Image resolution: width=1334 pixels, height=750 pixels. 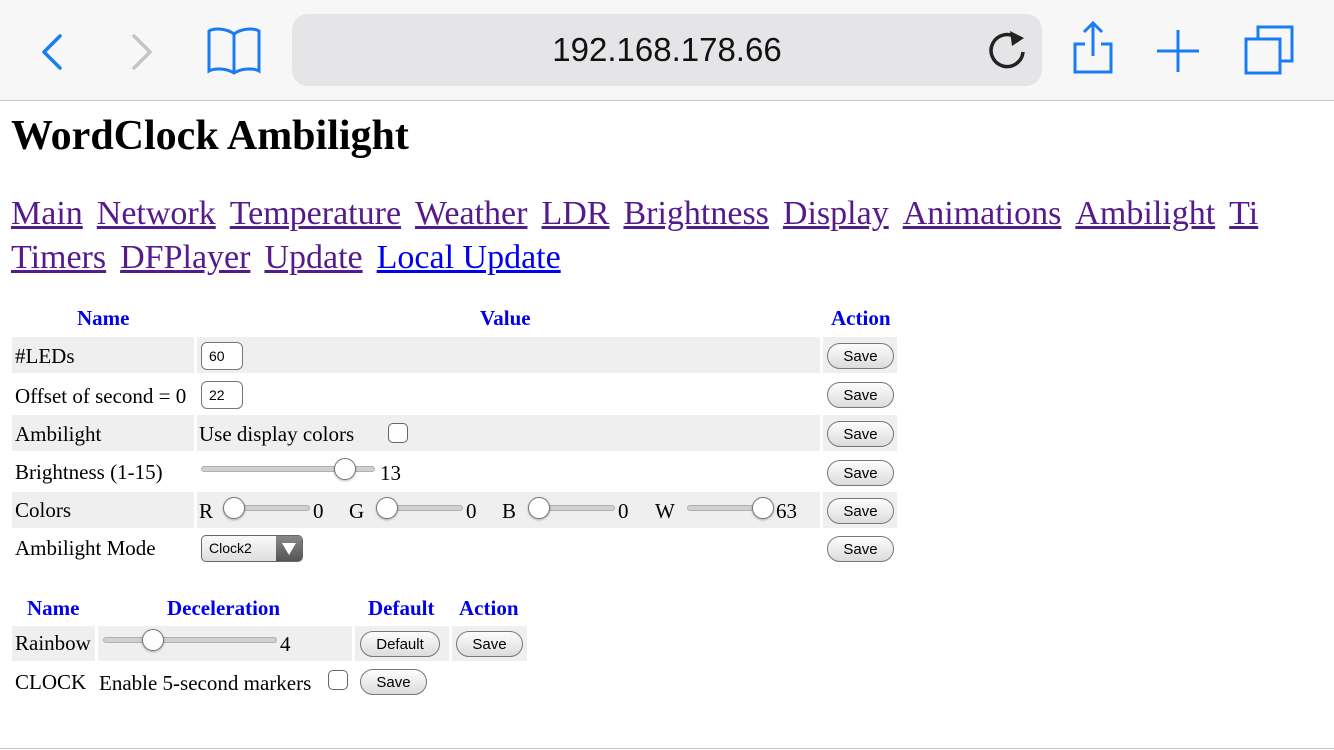 What do you see at coordinates (469, 257) in the screenshot?
I see `nav-link-local-update: Local Update` at bounding box center [469, 257].